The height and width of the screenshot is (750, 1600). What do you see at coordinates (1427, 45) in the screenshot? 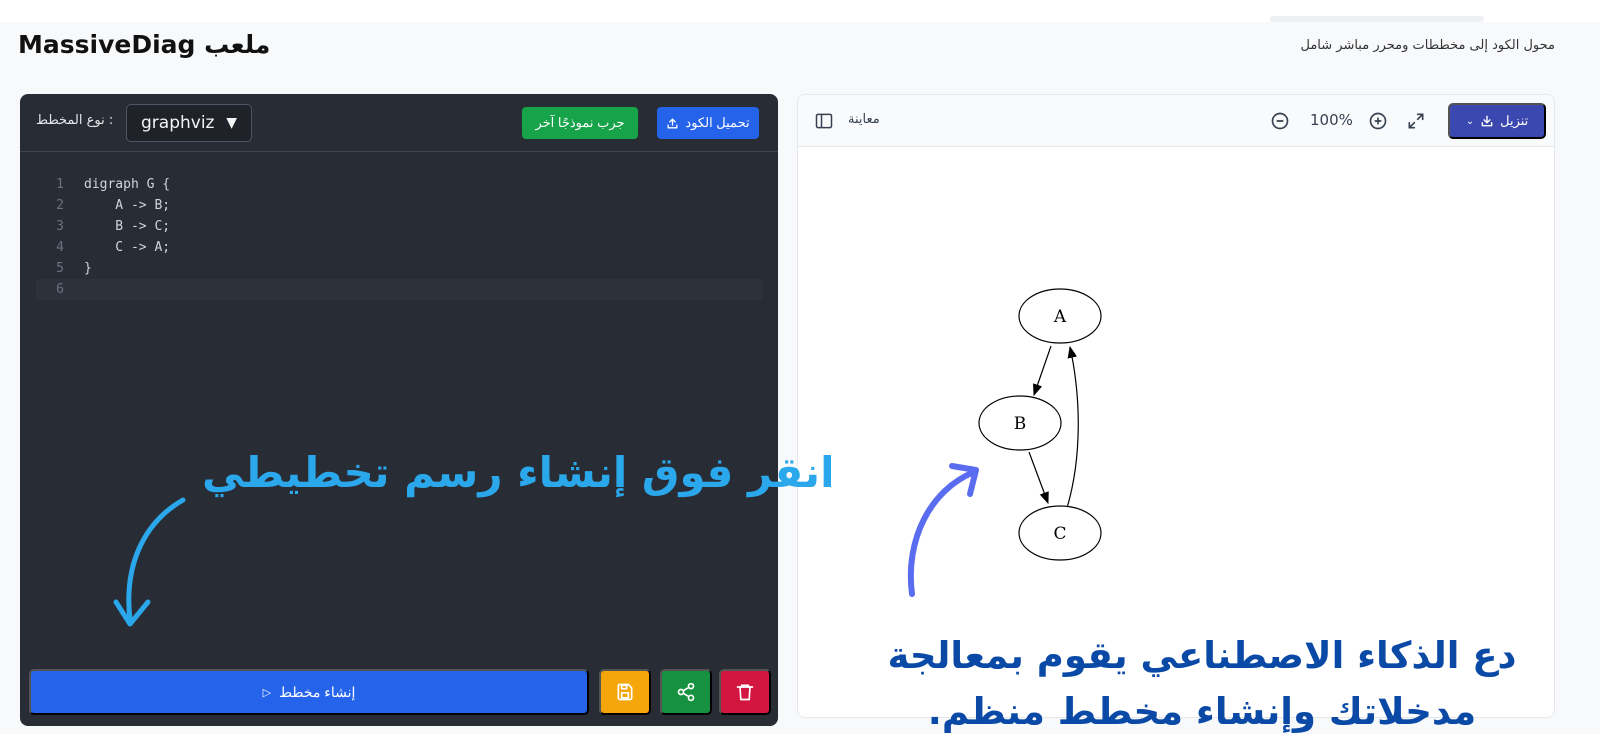
I see `app-subtitle: محول الكود إلى مخططات ومحرر مباشر شامل` at bounding box center [1427, 45].